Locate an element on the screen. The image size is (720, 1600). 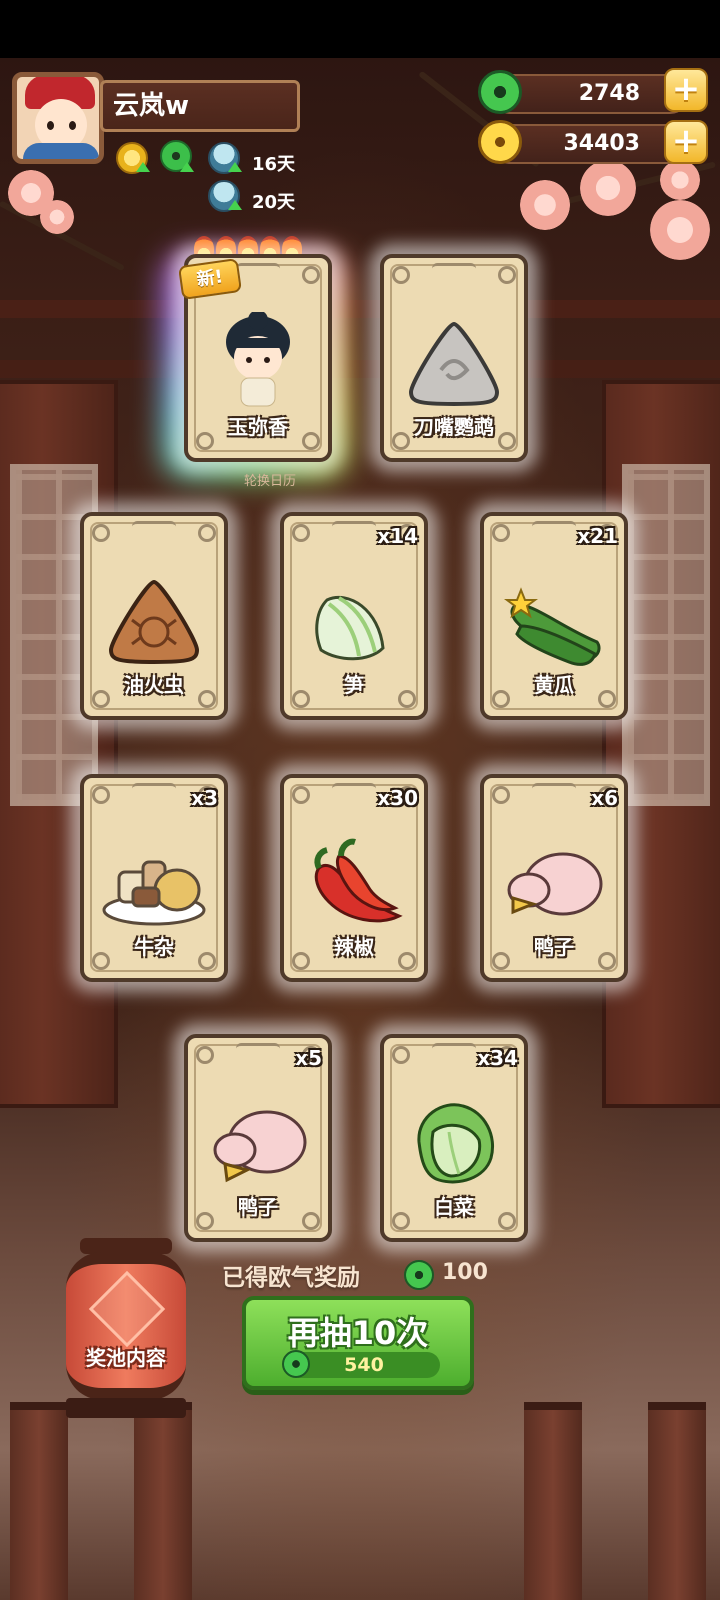
lantern-stand is located at coordinates (126, 1408).